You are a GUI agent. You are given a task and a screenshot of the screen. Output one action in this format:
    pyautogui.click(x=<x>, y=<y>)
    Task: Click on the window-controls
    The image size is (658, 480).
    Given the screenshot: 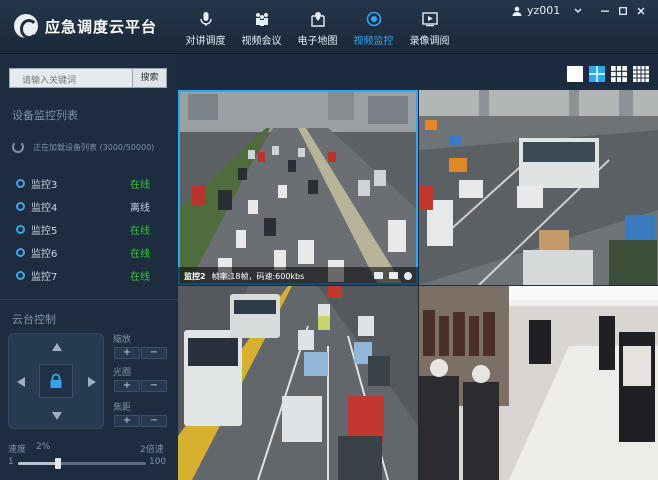 What is the action you would take?
    pyautogui.click(x=623, y=11)
    